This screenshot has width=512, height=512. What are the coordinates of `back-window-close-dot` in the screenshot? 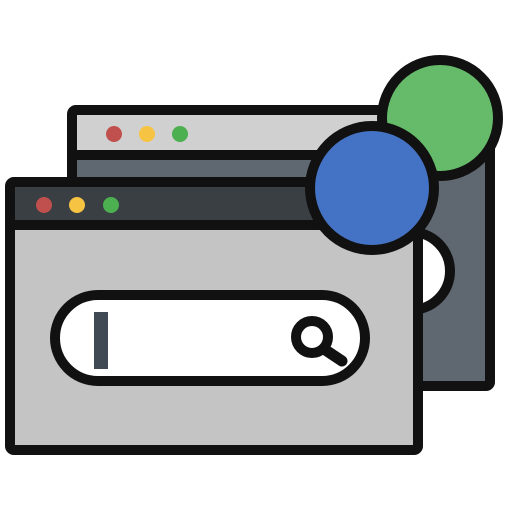 It's located at (114, 134).